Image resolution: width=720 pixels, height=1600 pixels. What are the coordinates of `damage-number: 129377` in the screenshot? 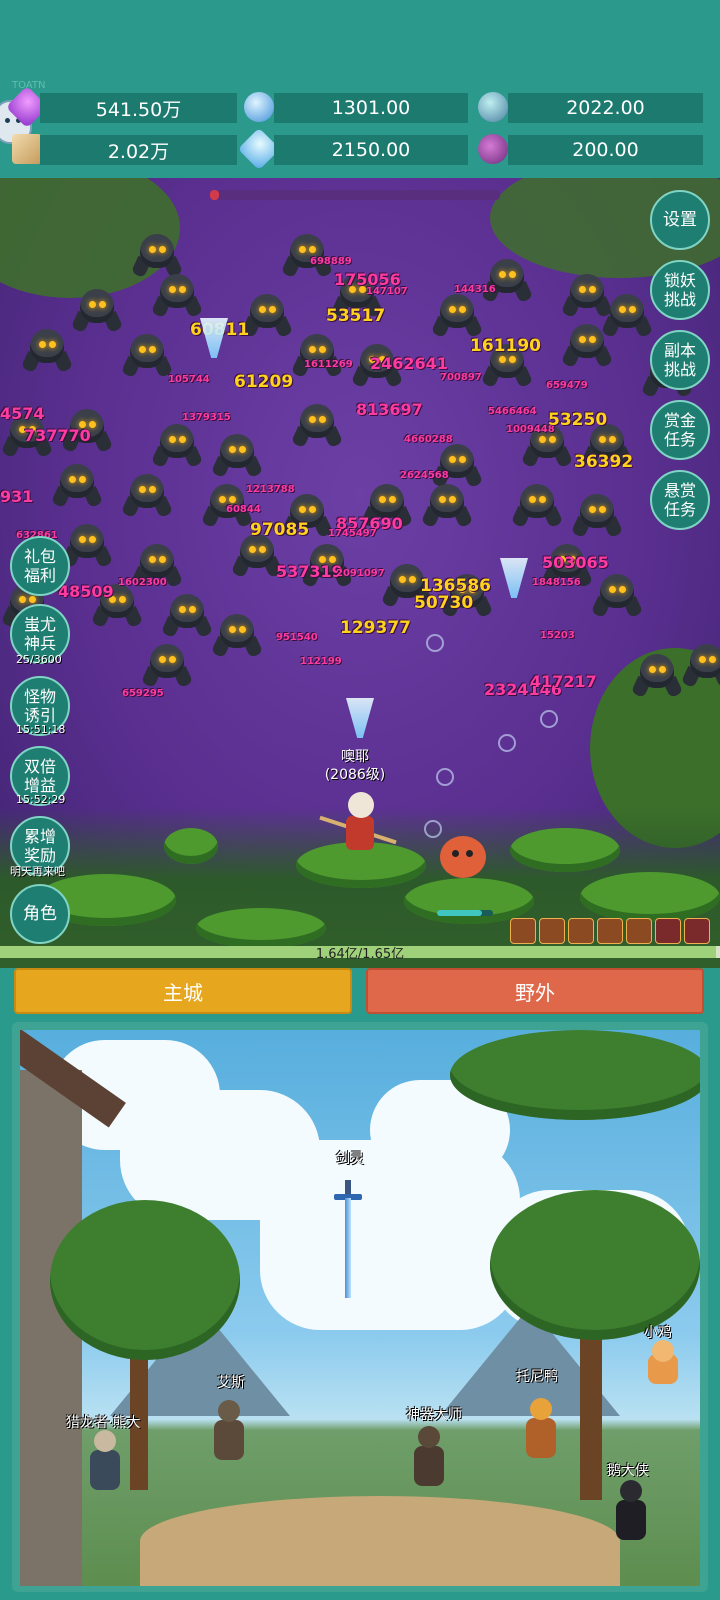 It's located at (375, 628).